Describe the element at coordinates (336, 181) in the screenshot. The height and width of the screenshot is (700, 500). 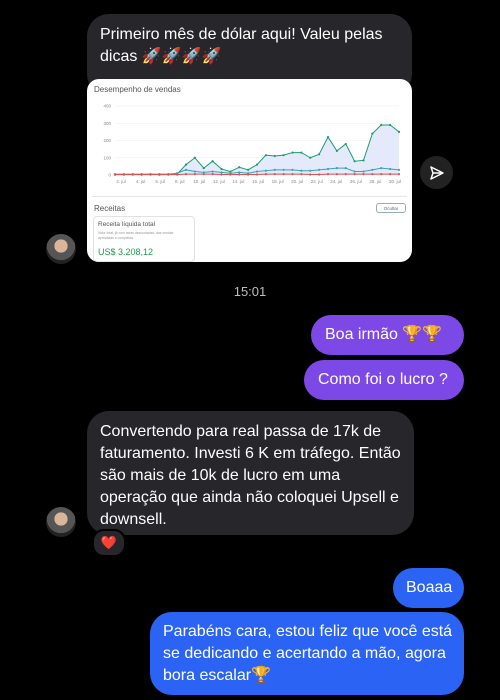
I see `x-tick-label: 24. jul` at that location.